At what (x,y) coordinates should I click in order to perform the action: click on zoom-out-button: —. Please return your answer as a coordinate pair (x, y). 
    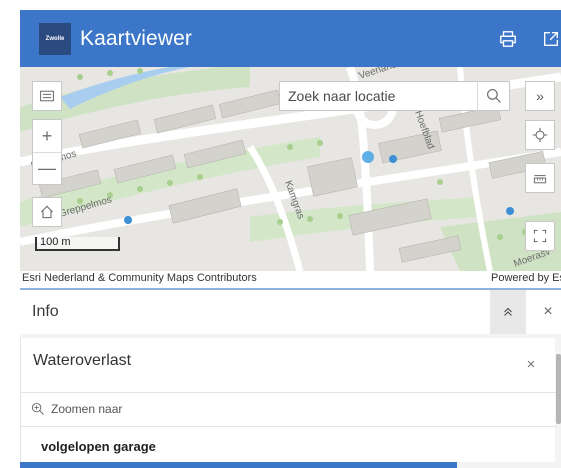
    Looking at the image, I should click on (47, 168).